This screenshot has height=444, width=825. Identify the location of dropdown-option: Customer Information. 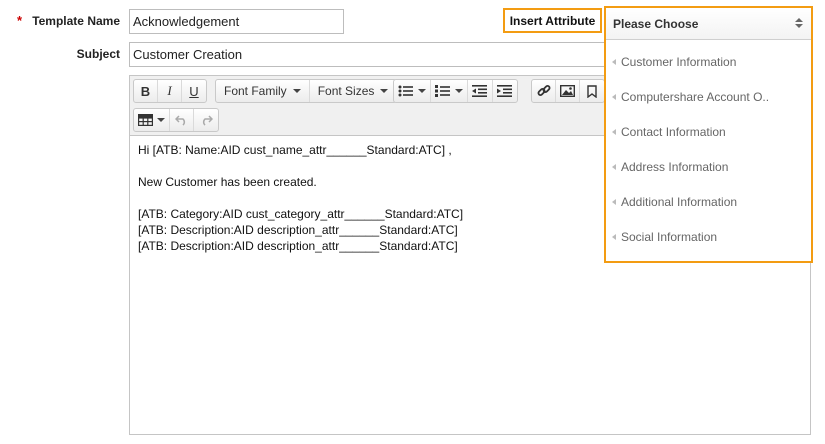
(708, 61).